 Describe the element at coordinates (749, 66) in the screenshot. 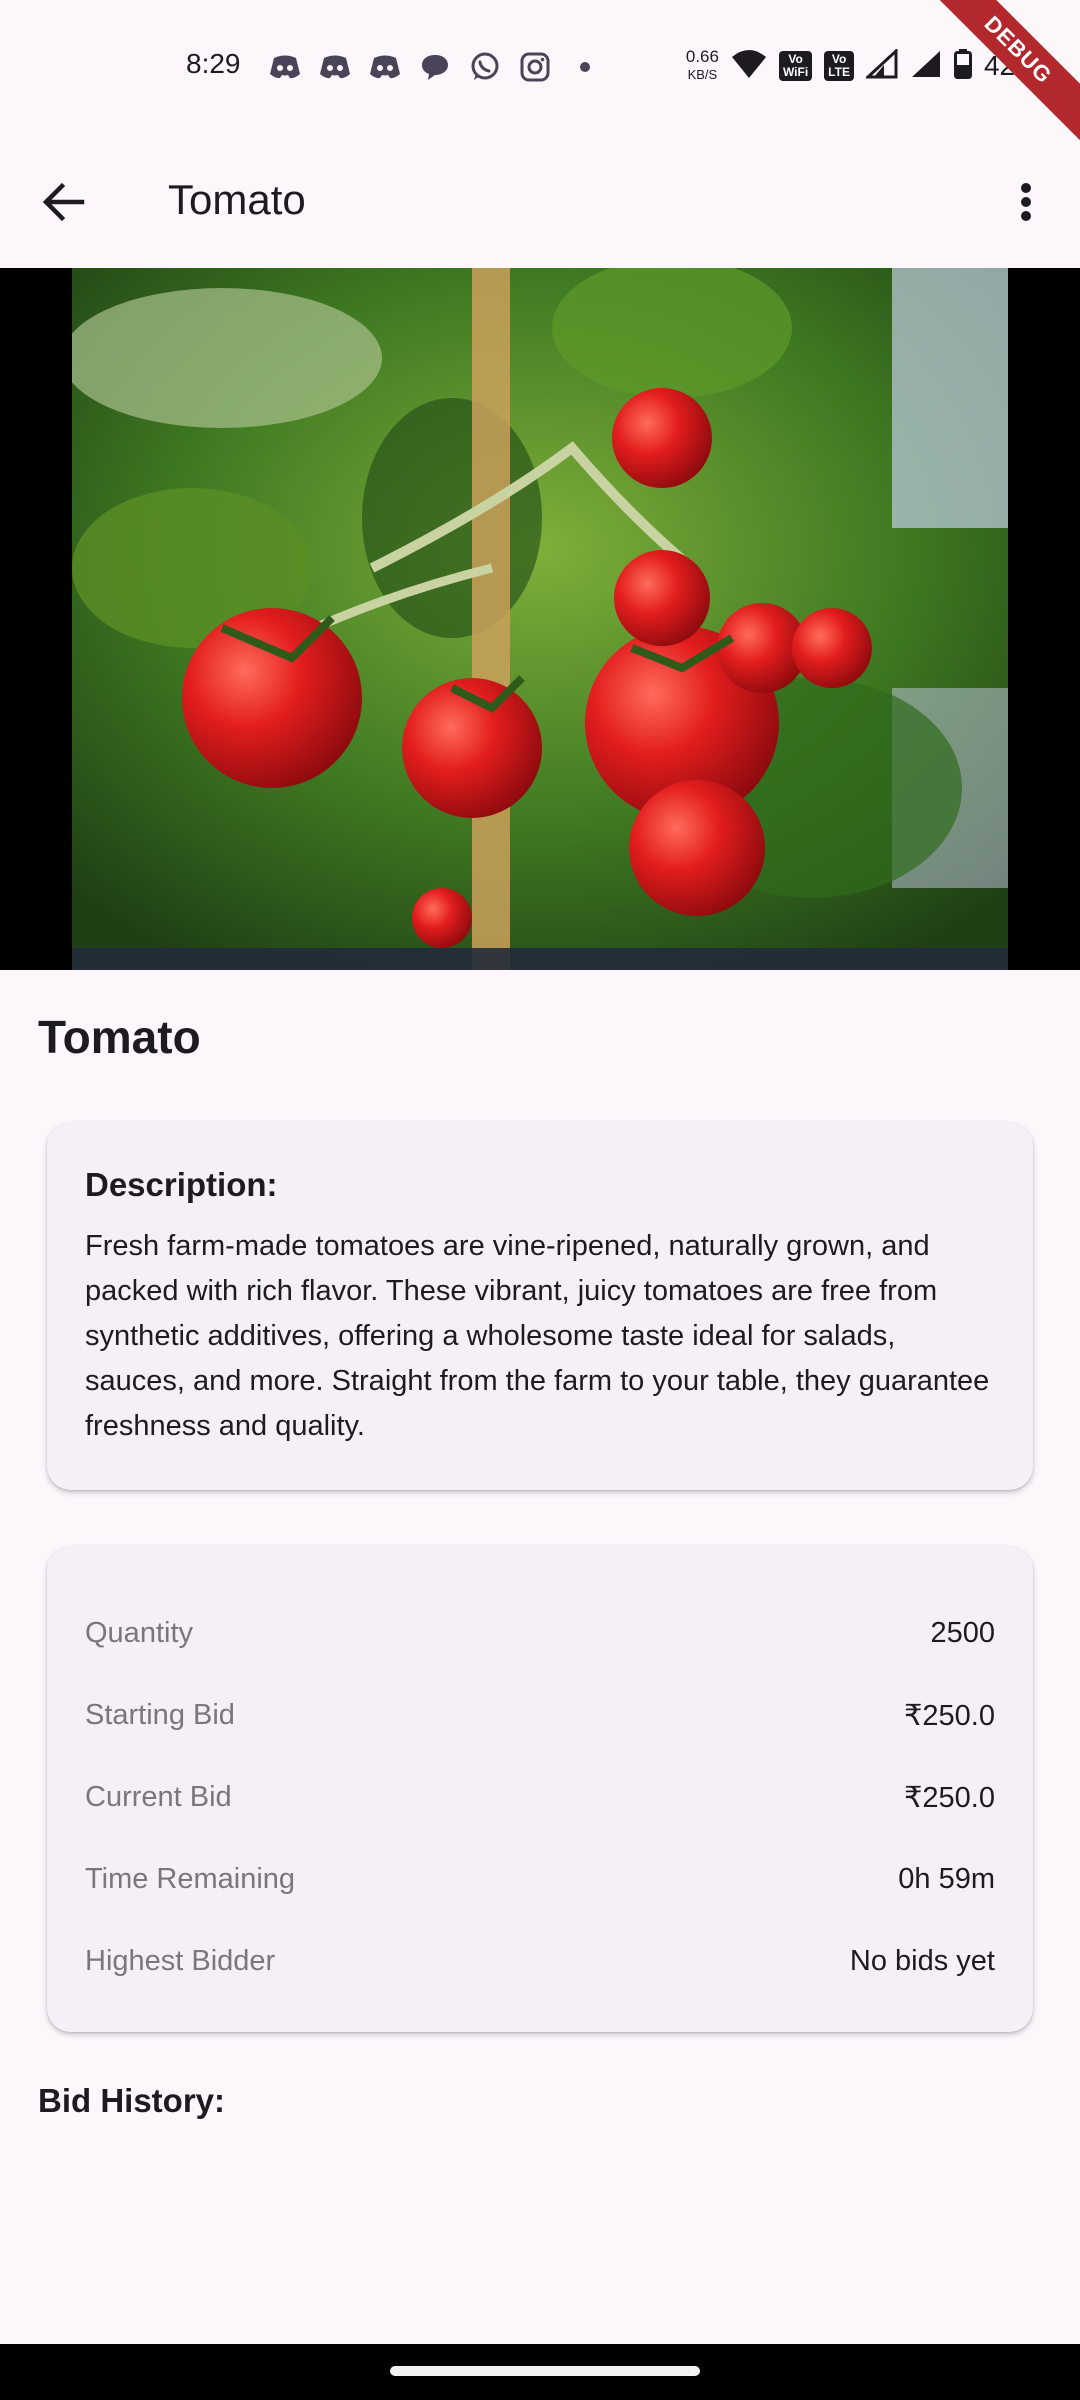

I see `wifi-icon` at that location.